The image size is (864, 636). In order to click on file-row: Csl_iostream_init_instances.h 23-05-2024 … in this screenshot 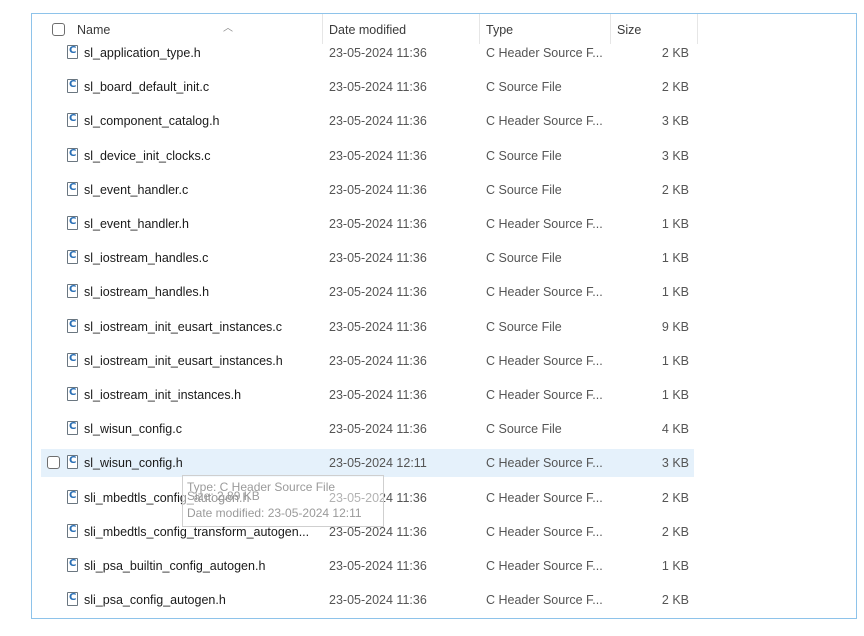, I will do `click(367, 395)`.